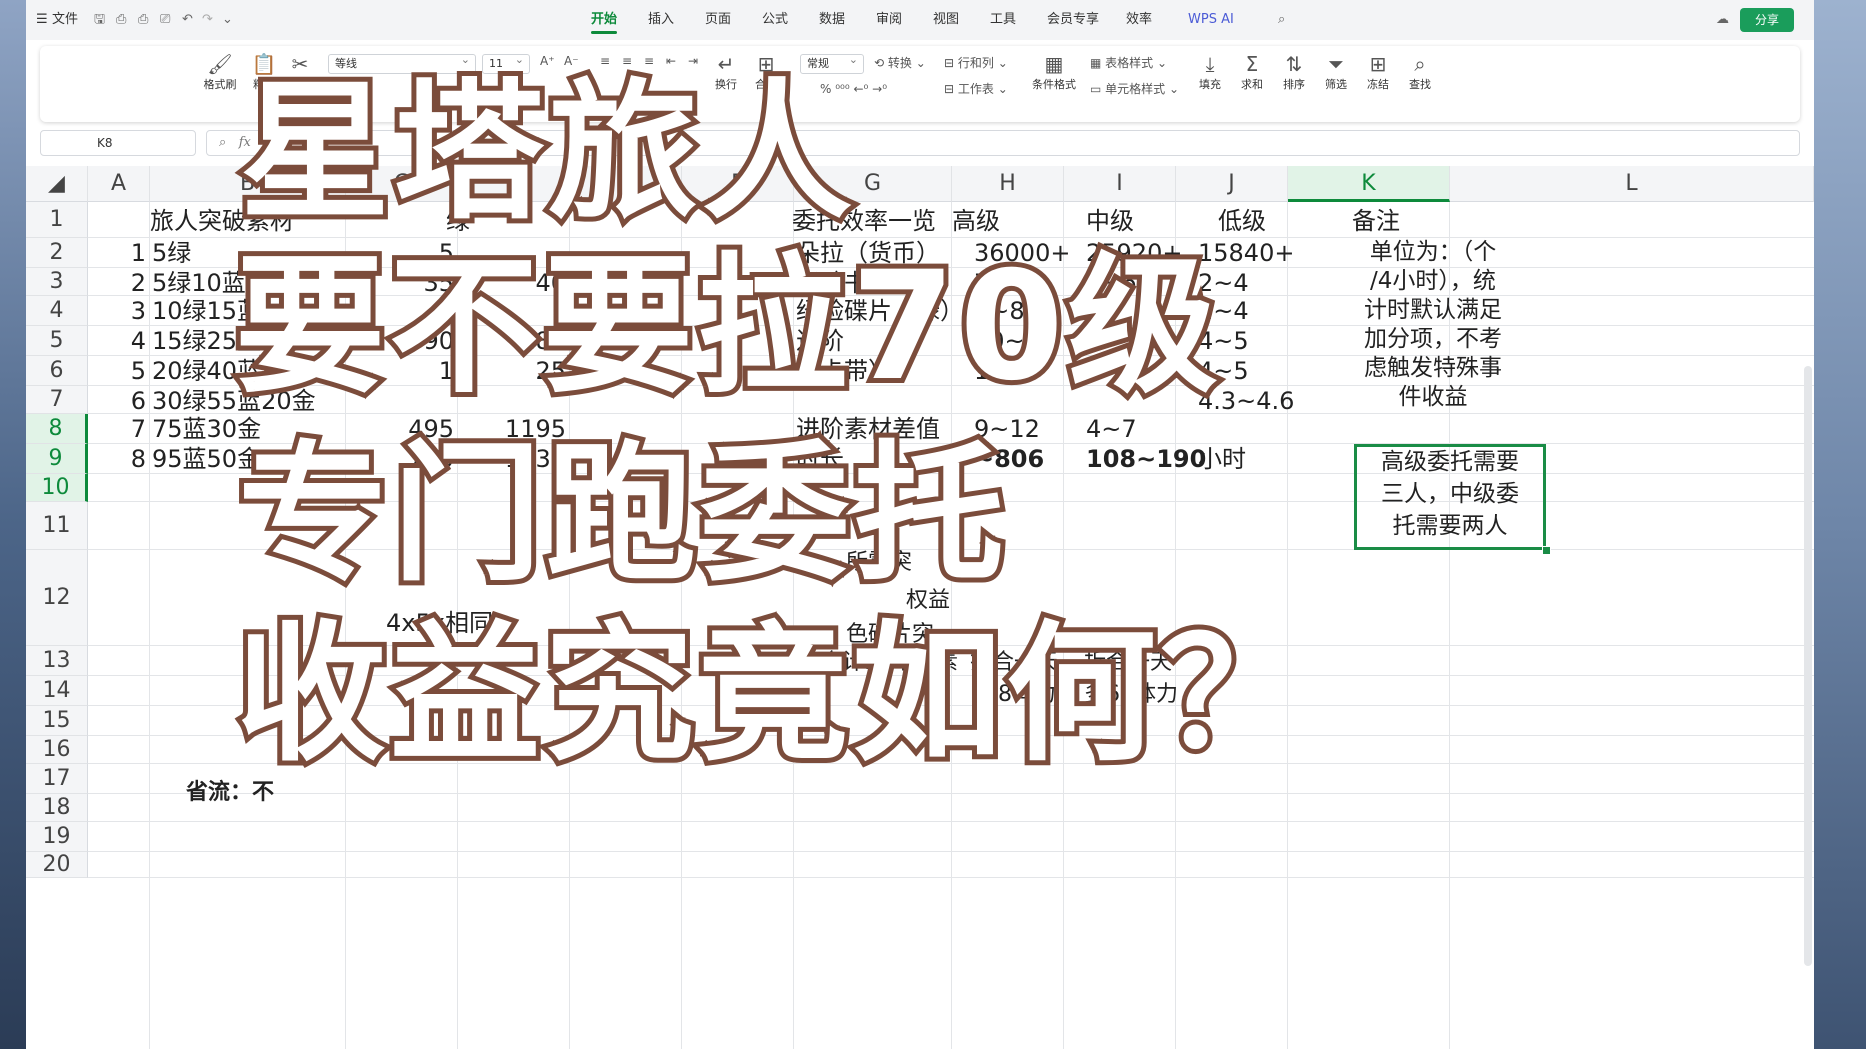  Describe the element at coordinates (512, 429) in the screenshot. I see `cell-d8: 1195` at that location.